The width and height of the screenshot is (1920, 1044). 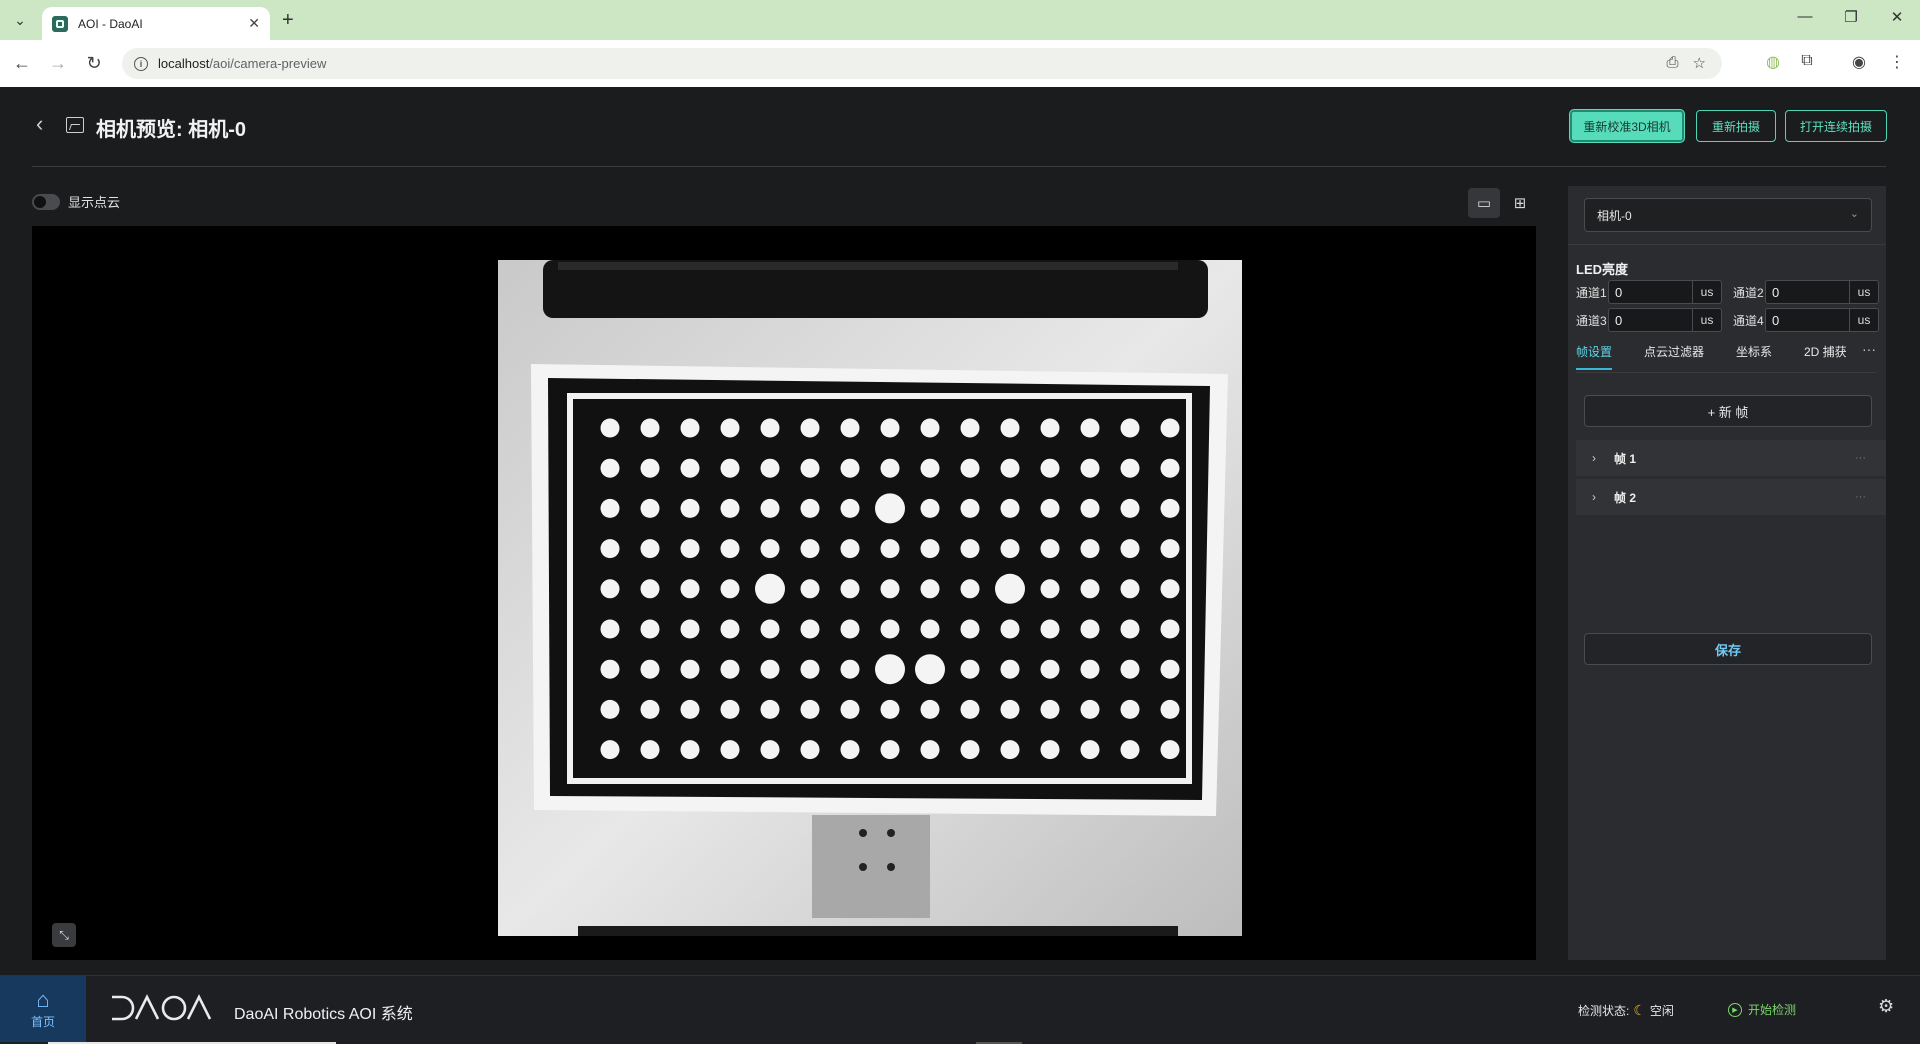 What do you see at coordinates (39, 124) in the screenshot?
I see `back-icon: ‹` at bounding box center [39, 124].